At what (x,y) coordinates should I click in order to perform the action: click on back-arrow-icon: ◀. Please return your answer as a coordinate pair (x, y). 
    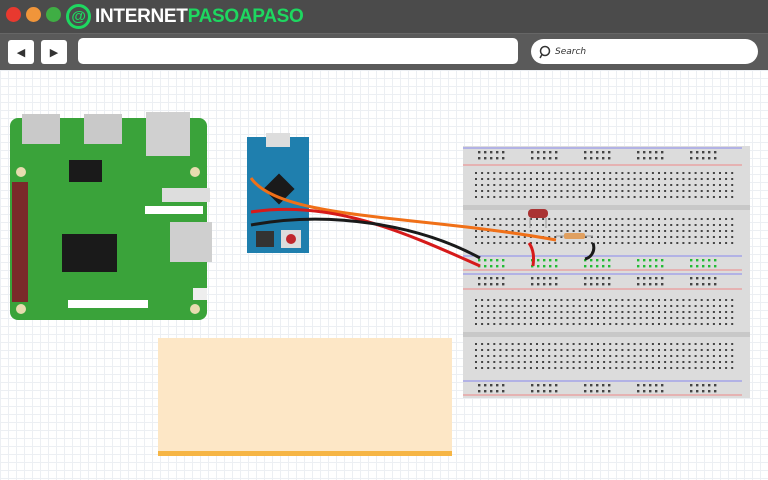
    Looking at the image, I should click on (21, 52).